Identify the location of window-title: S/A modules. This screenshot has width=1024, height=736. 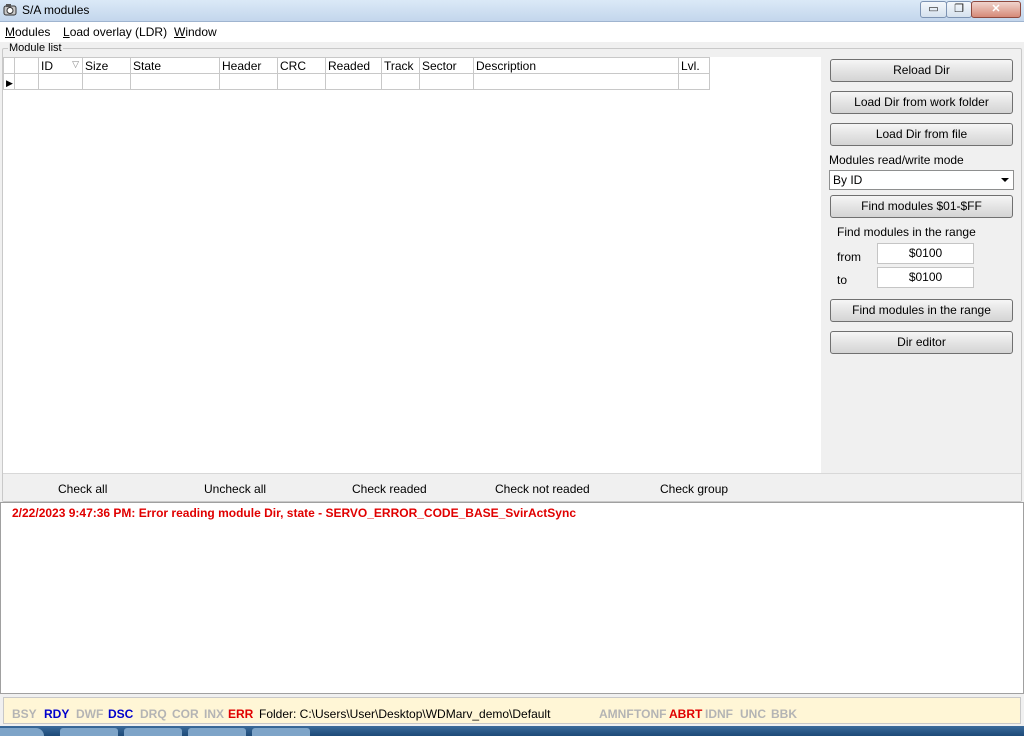
(56, 10).